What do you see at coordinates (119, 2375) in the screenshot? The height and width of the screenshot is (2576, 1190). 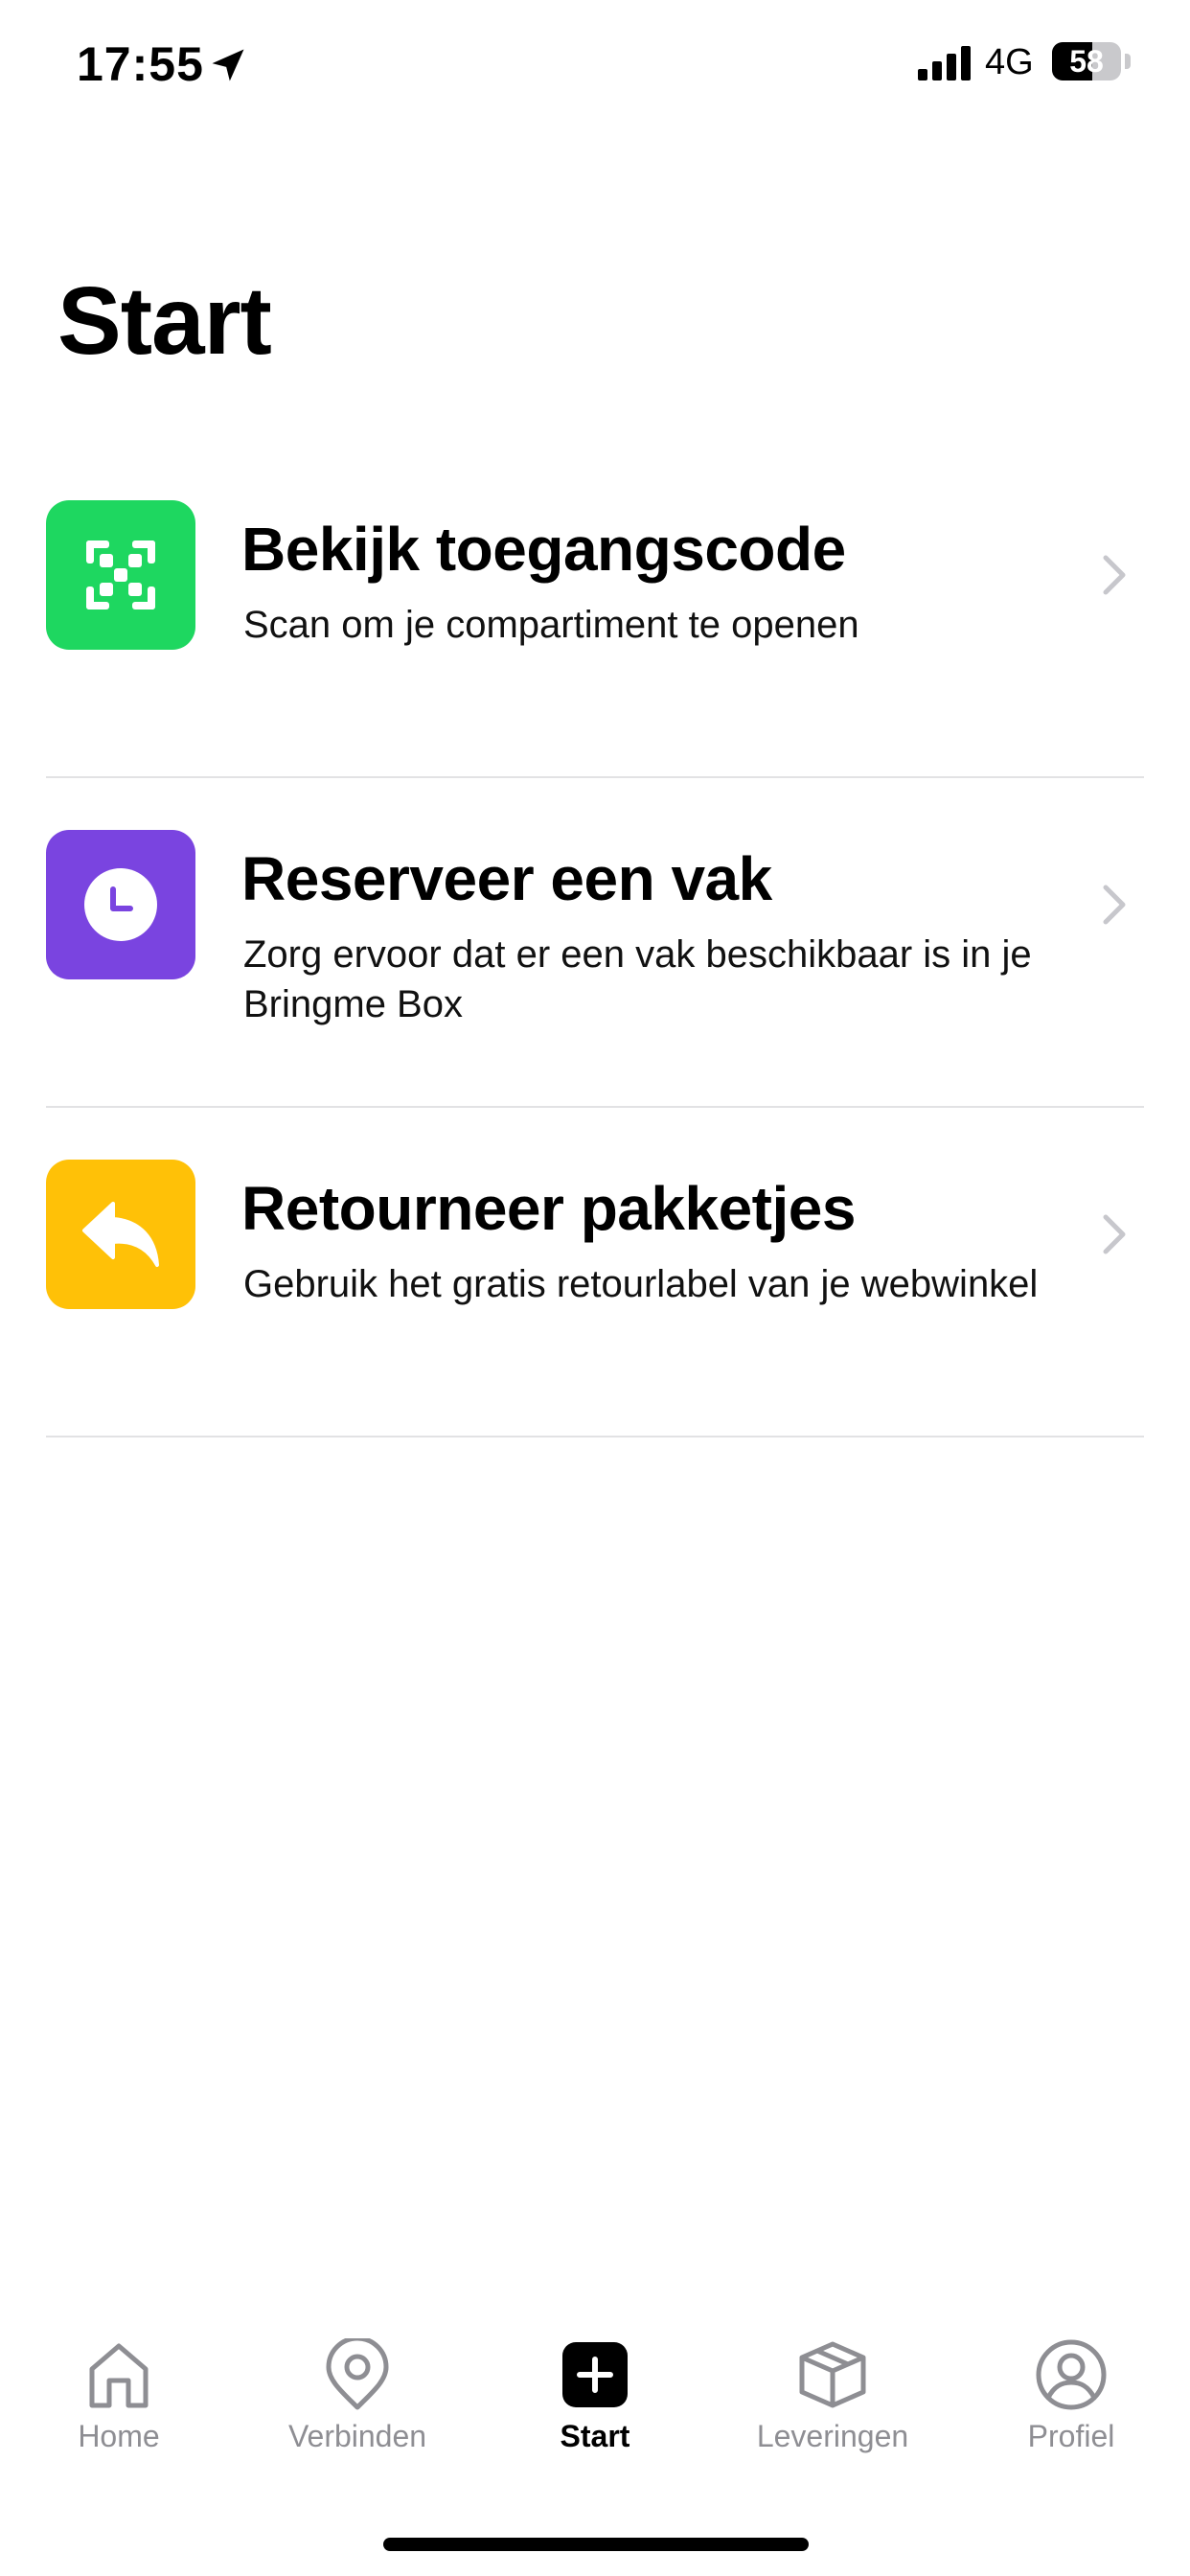 I see `home-icon` at bounding box center [119, 2375].